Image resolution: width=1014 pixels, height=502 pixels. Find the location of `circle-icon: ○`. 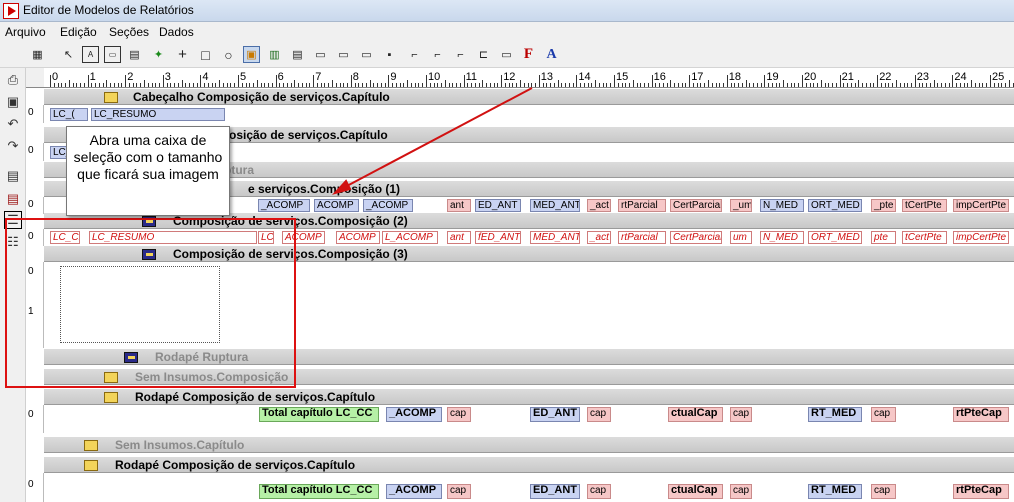

circle-icon: ○ is located at coordinates (228, 54).